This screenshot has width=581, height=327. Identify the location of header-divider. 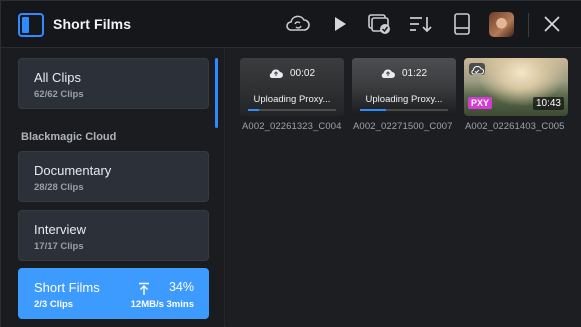
(528, 25).